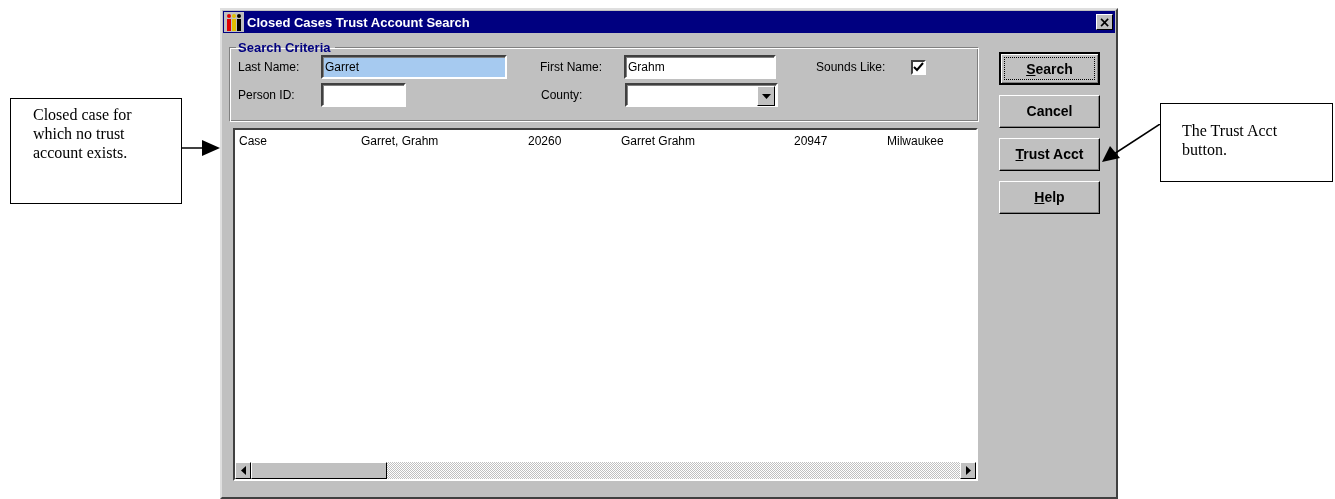  Describe the element at coordinates (1049, 111) in the screenshot. I see `dialog-button: Cancel` at that location.